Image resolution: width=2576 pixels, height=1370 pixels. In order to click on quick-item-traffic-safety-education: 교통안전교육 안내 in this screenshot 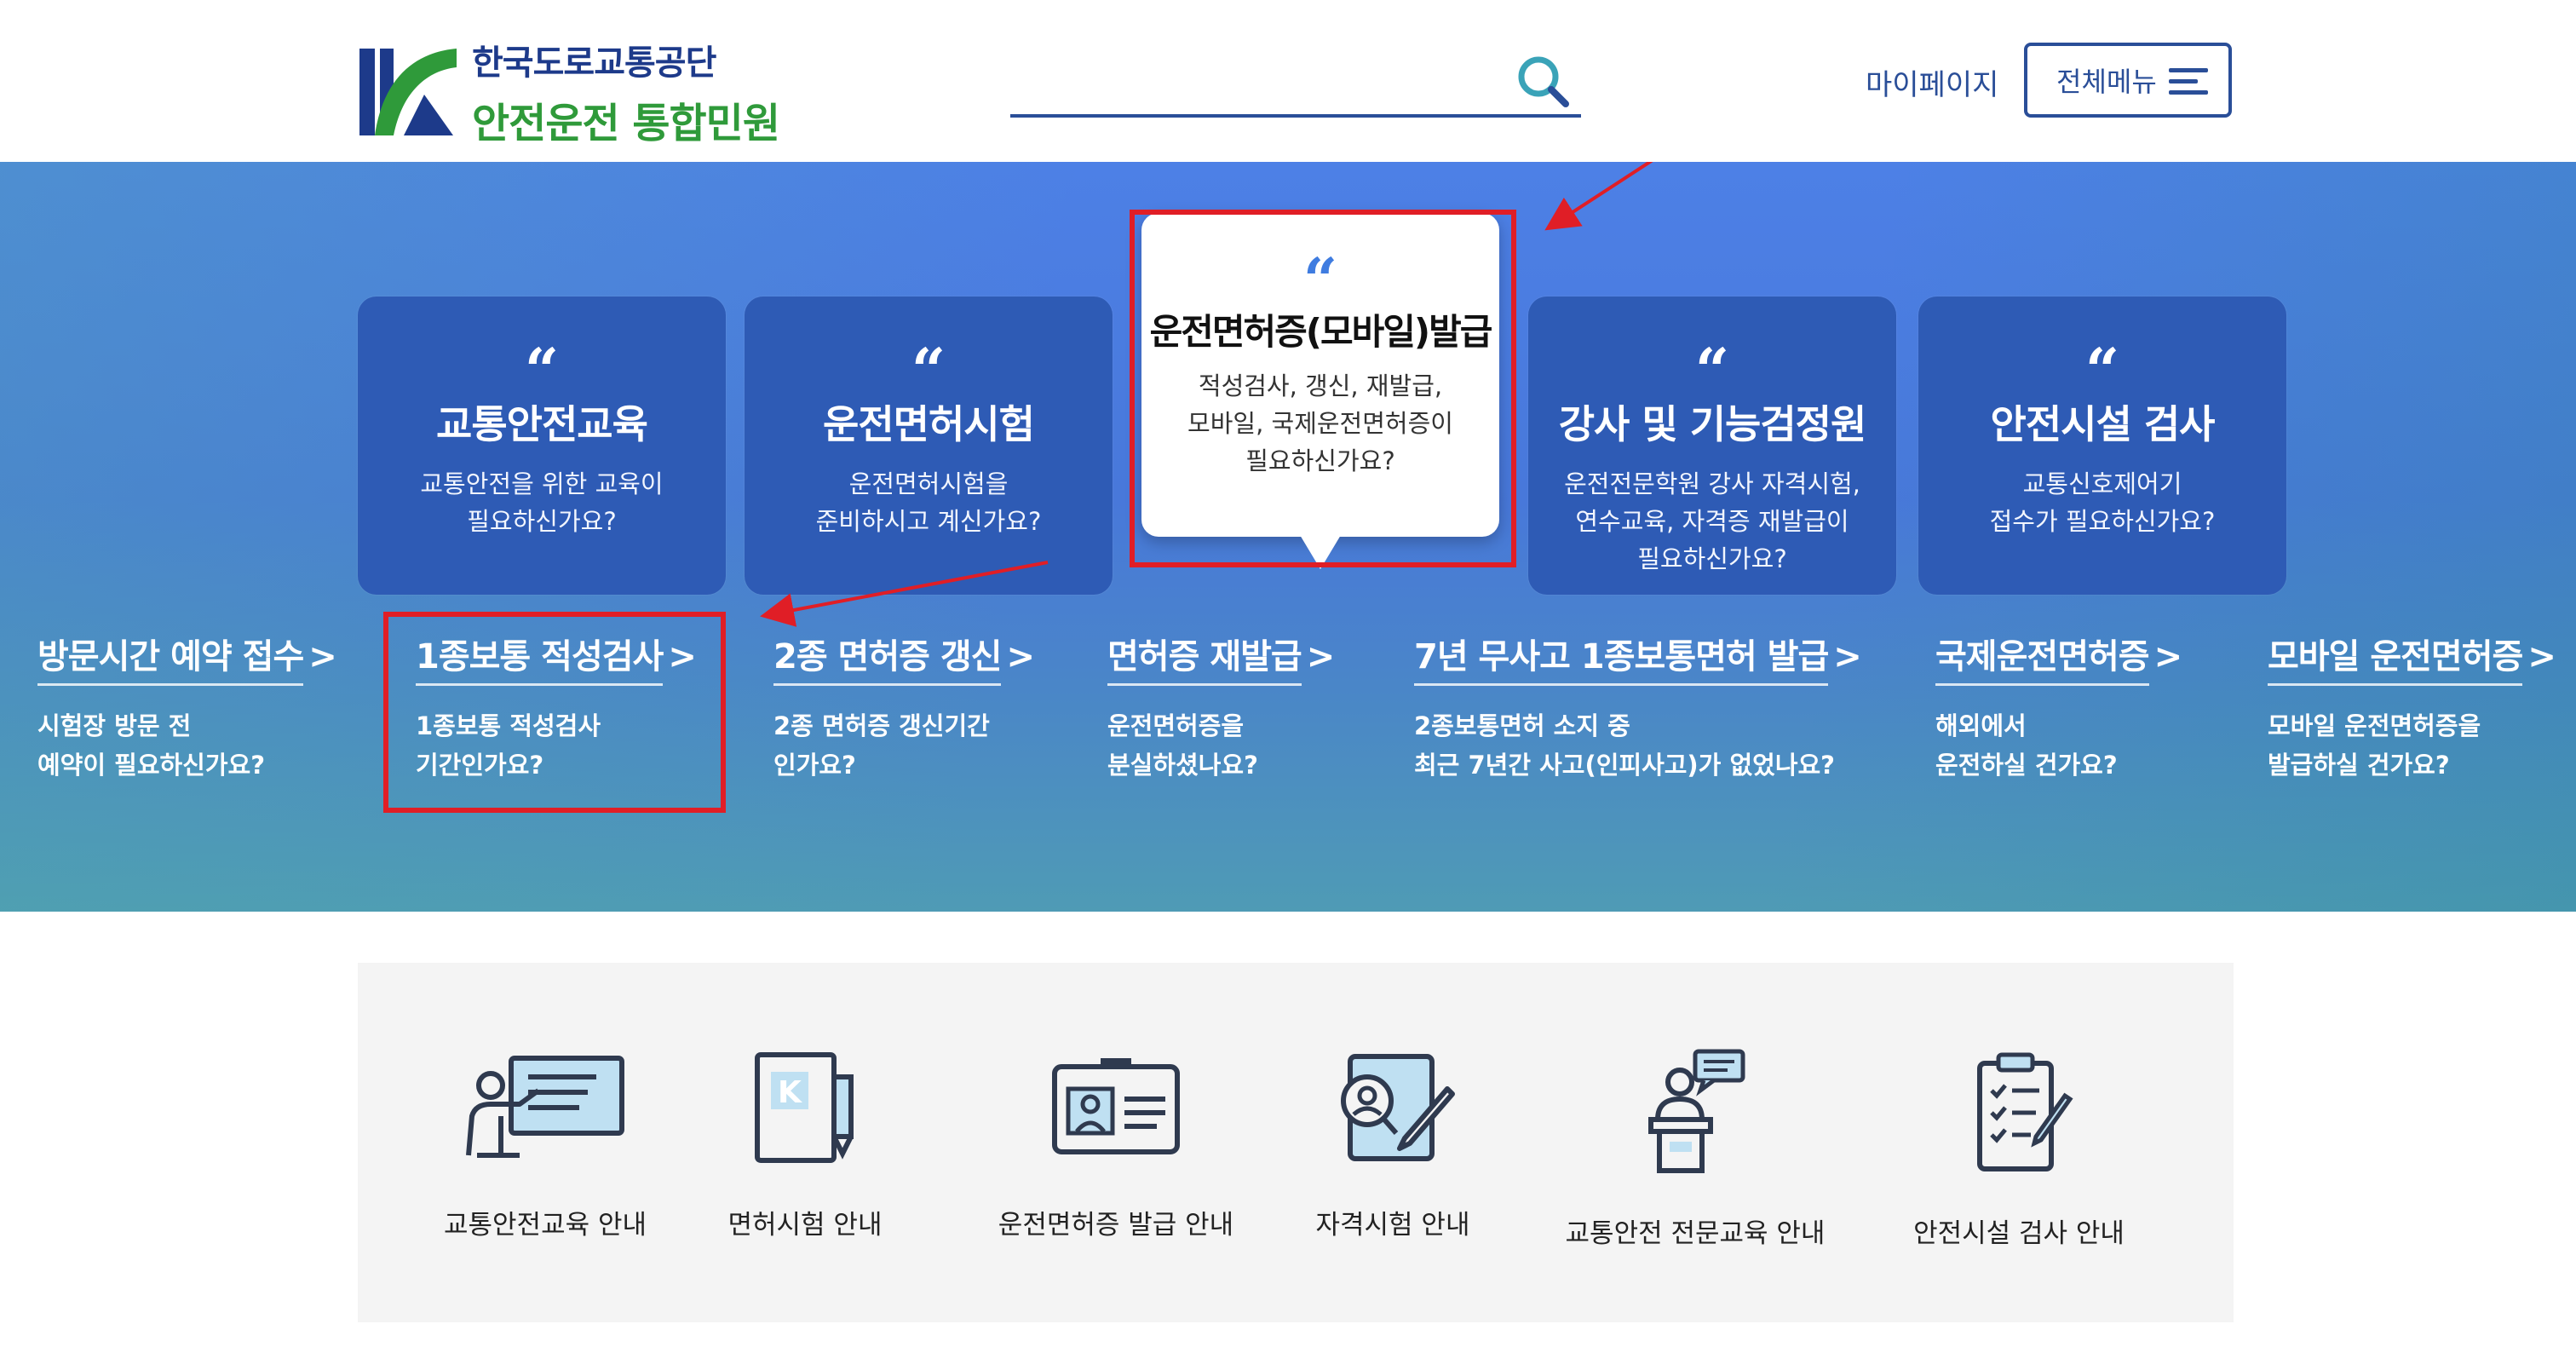, I will do `click(545, 1144)`.